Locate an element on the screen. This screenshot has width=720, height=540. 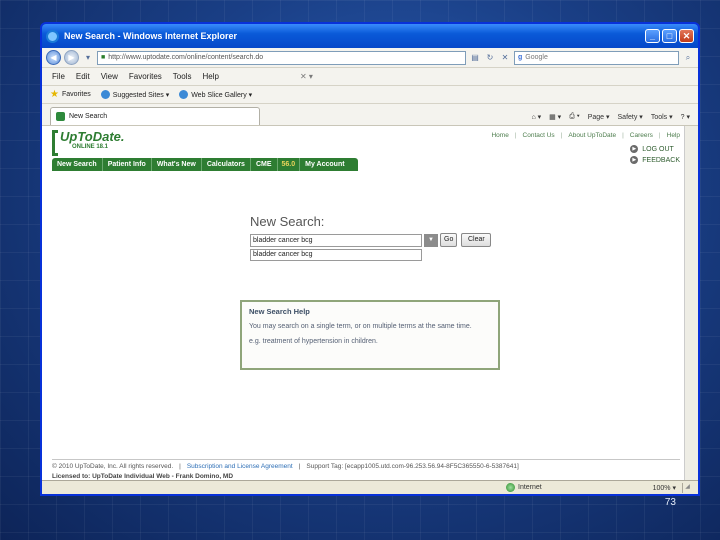
favorites-button: ★ Favorites is located at coordinates (70, 94).